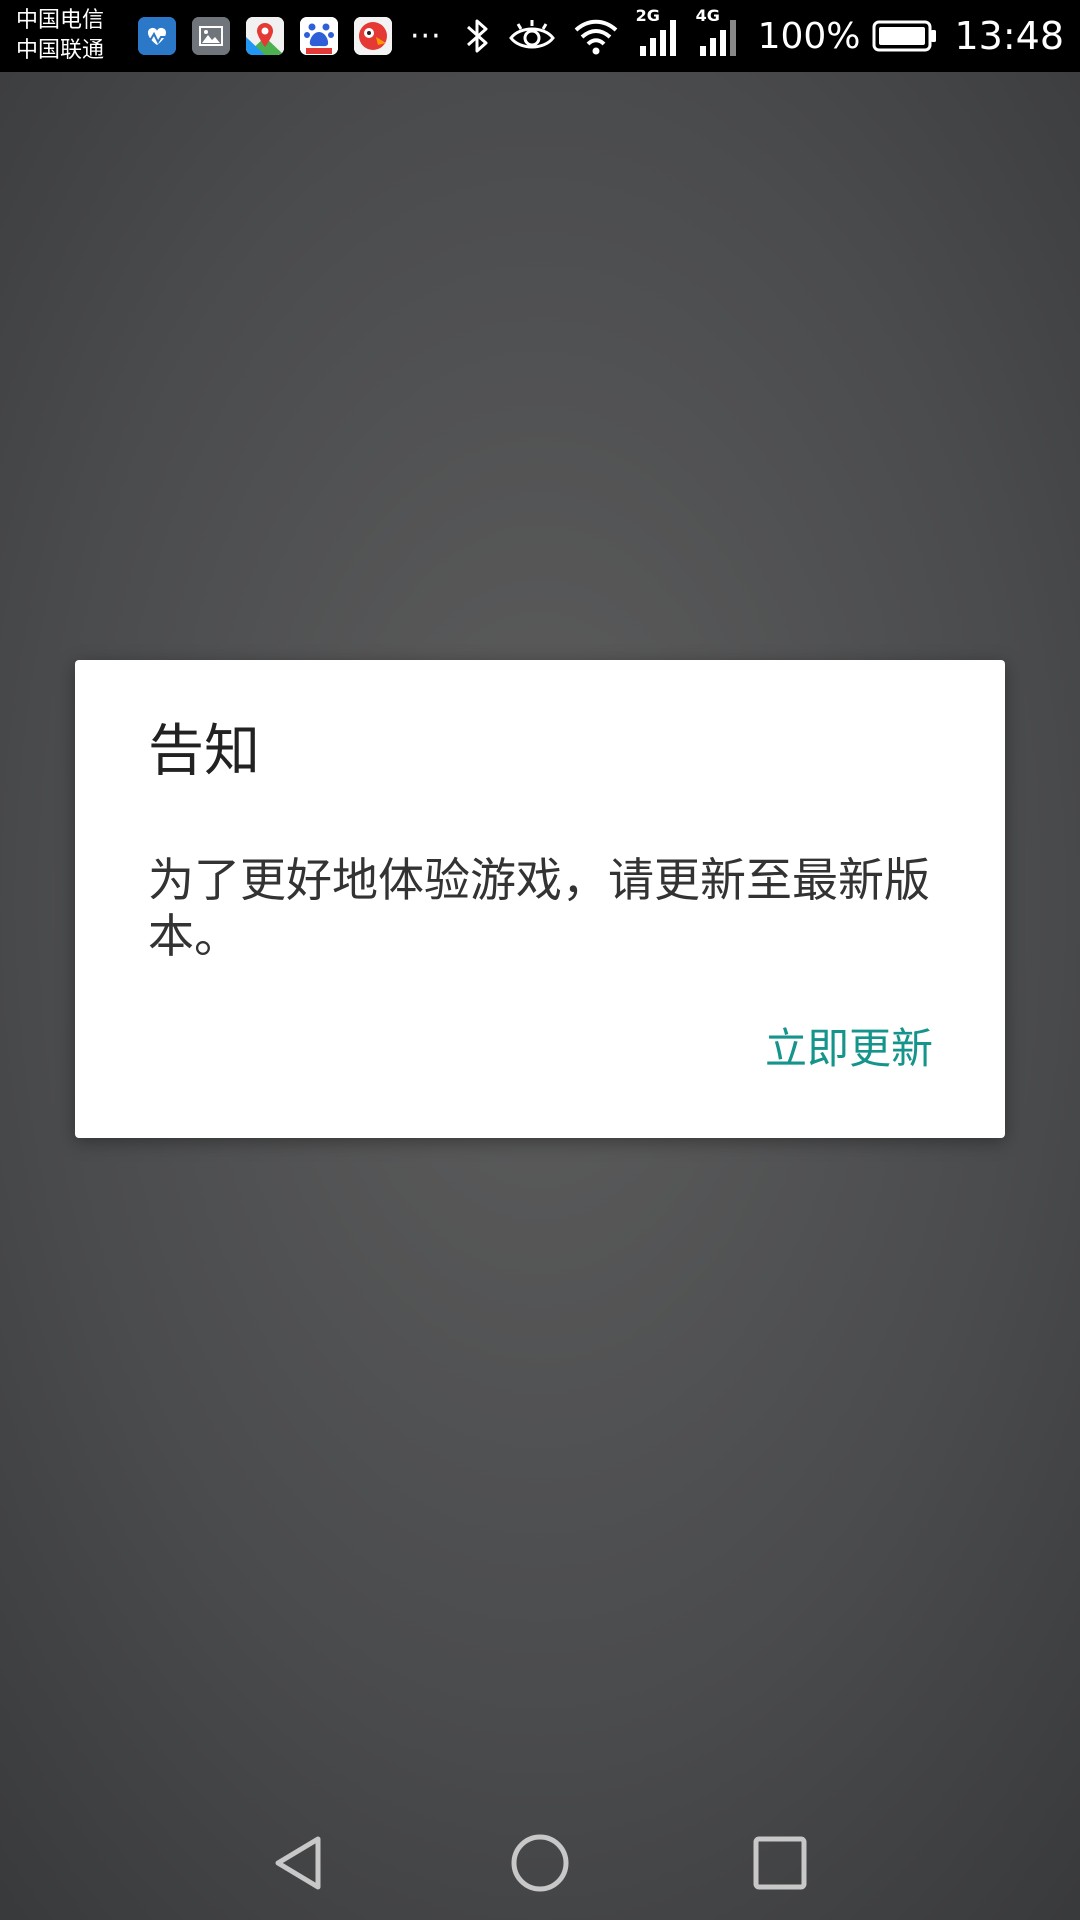 The height and width of the screenshot is (1920, 1080). I want to click on dialog-title: 告知, so click(204, 751).